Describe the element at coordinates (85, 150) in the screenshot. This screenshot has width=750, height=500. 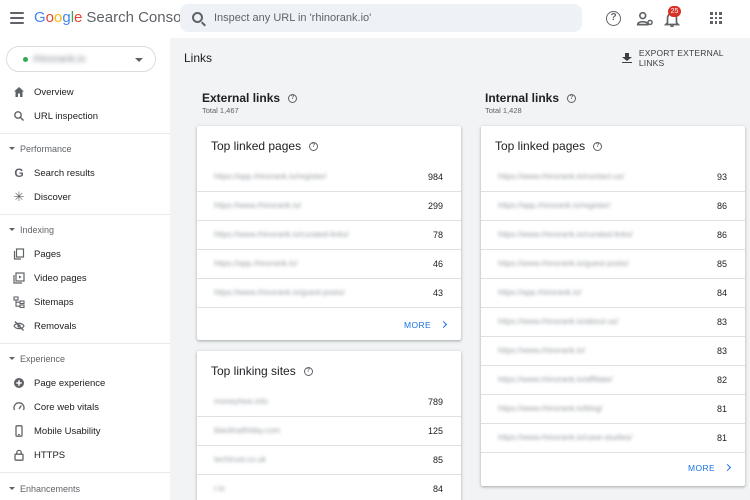
I see `section-performance: Performance` at that location.